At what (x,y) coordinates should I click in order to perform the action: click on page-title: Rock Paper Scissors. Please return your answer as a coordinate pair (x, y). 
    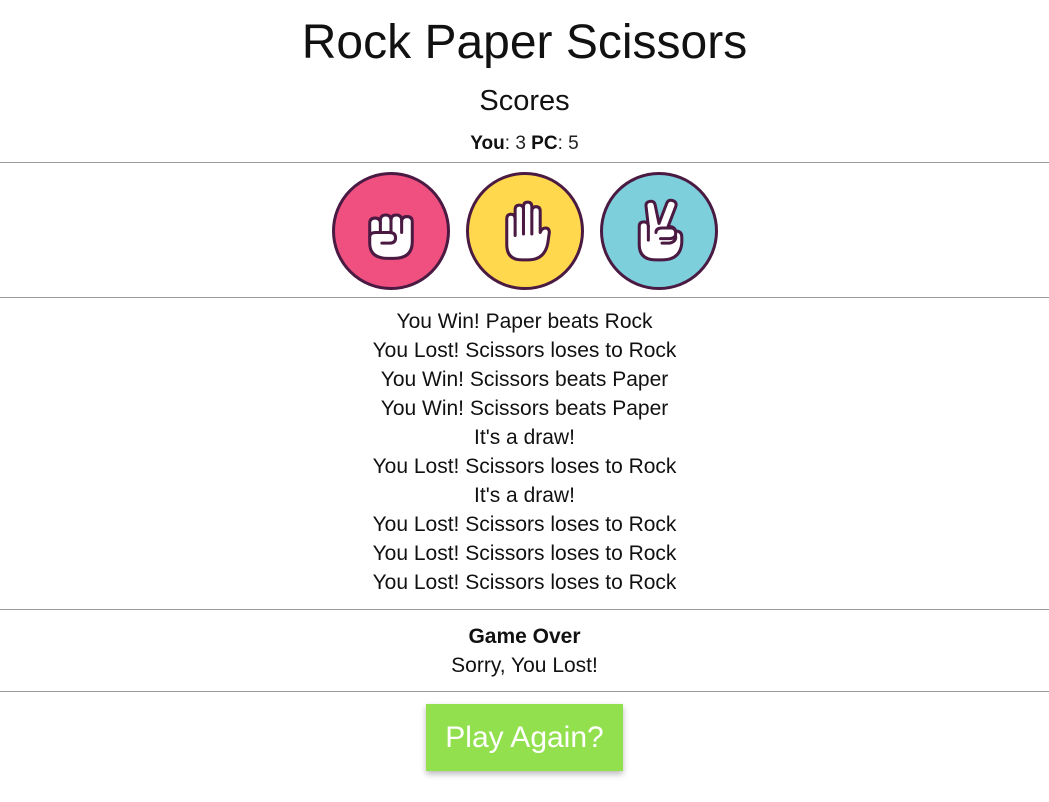
    Looking at the image, I should click on (524, 42).